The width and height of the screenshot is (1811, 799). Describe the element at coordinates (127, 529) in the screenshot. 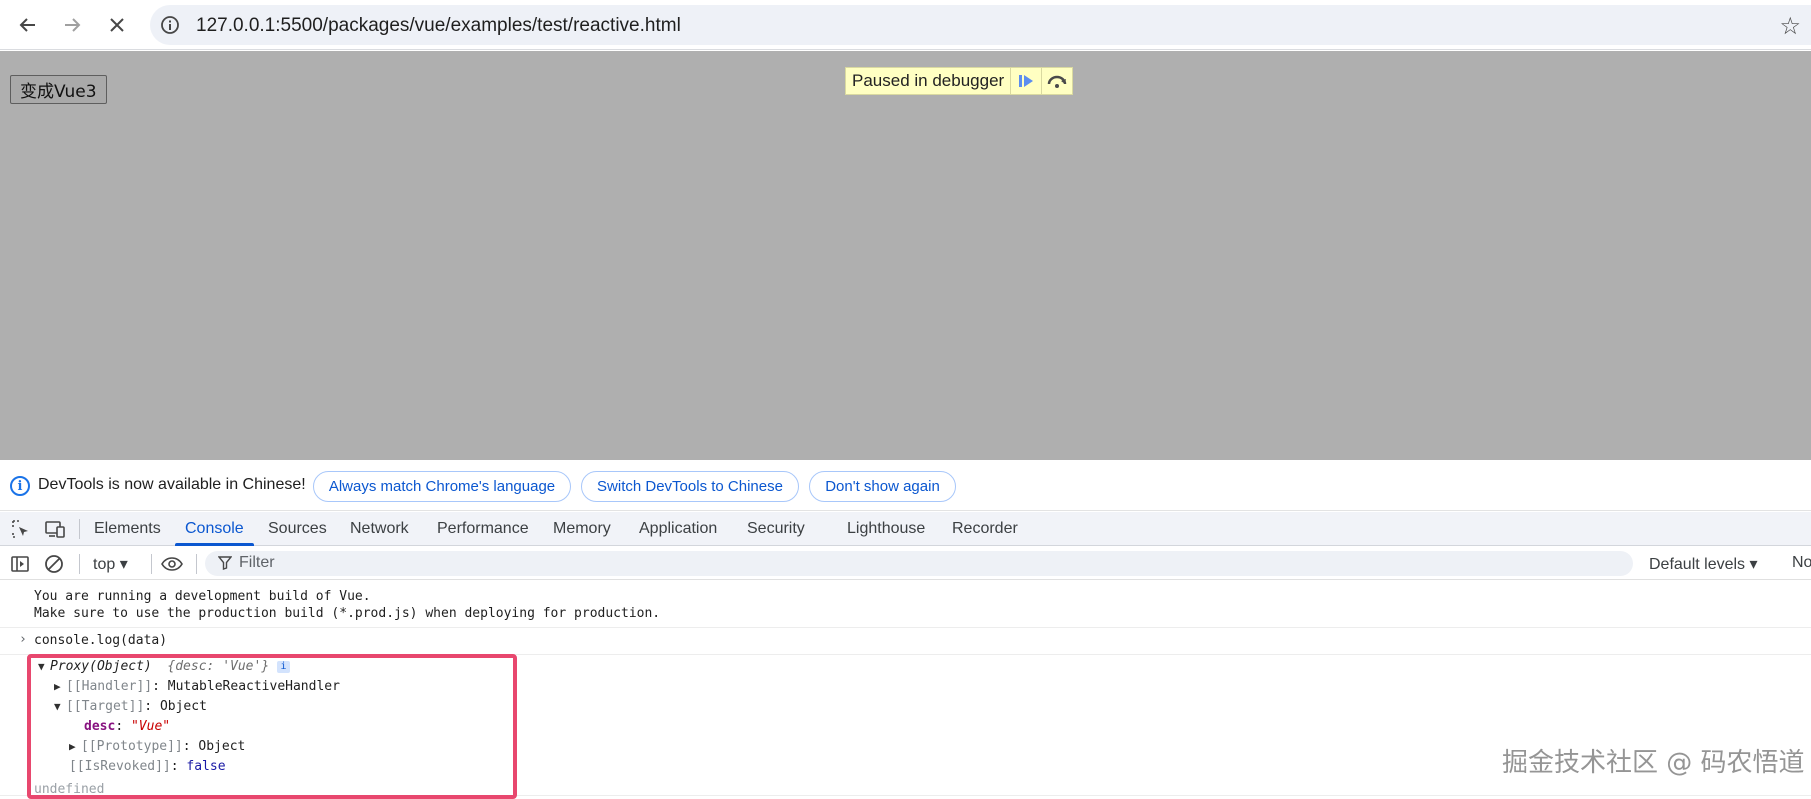

I see `tab-elements: Elements` at that location.